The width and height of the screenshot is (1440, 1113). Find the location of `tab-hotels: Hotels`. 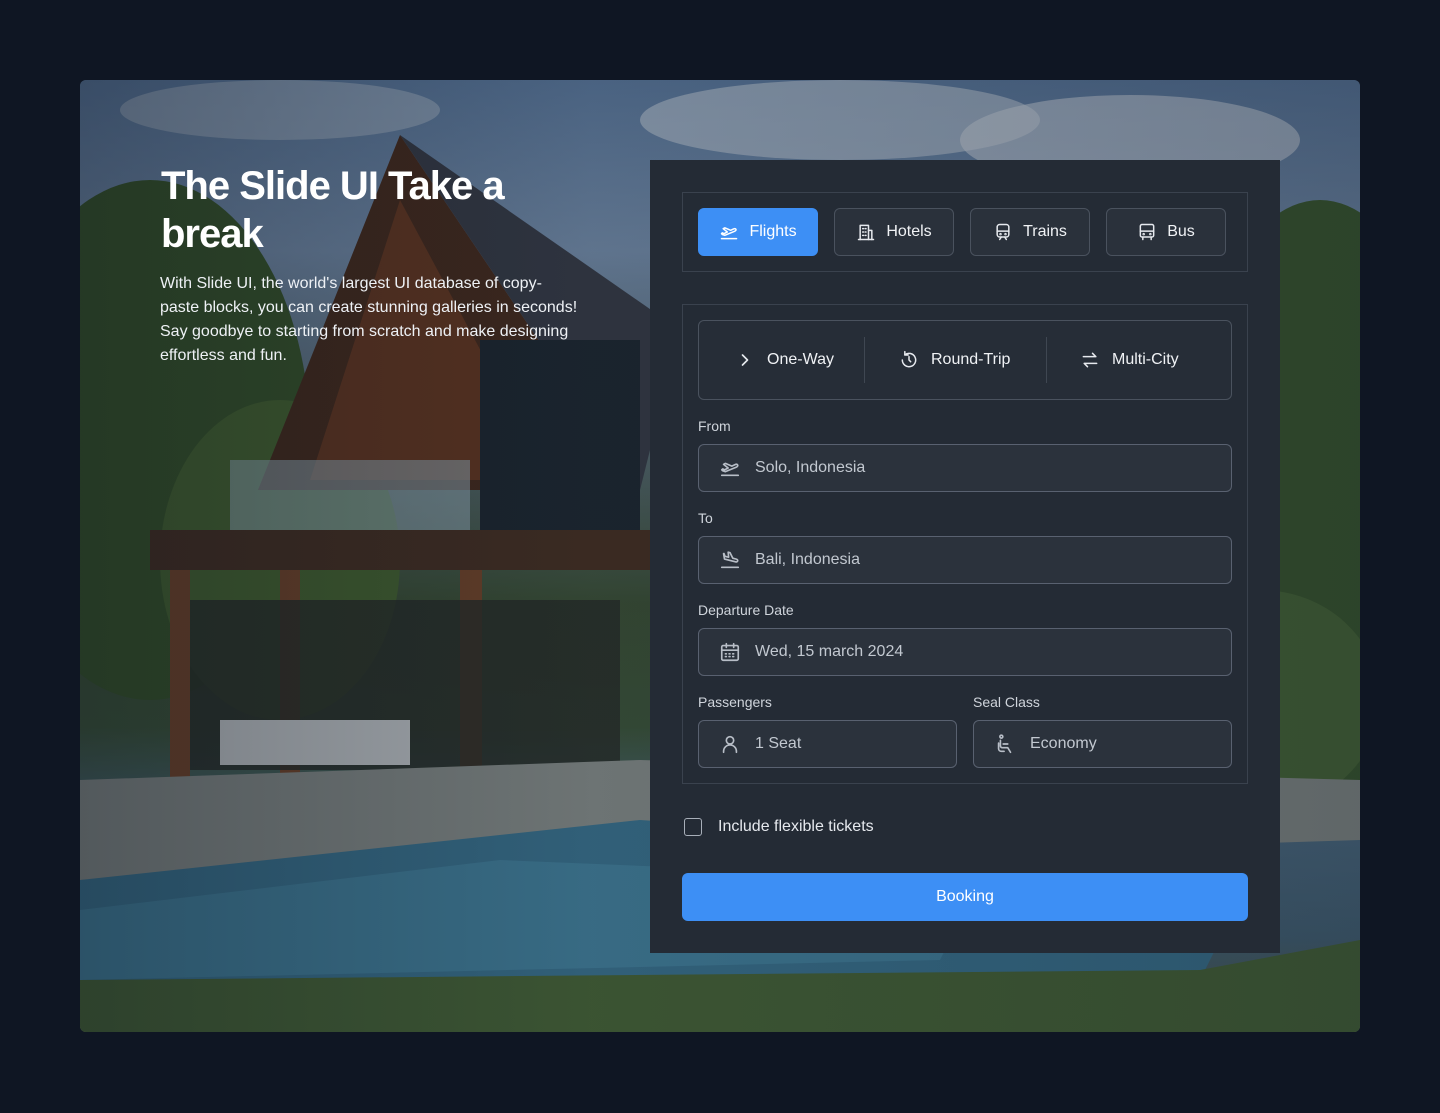

tab-hotels: Hotels is located at coordinates (894, 232).